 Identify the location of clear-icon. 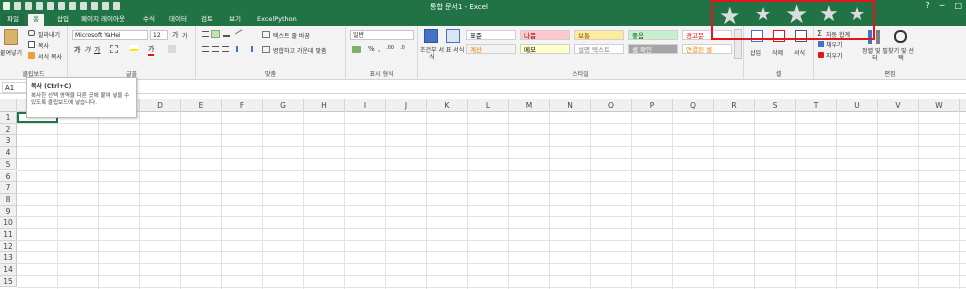
(821, 55).